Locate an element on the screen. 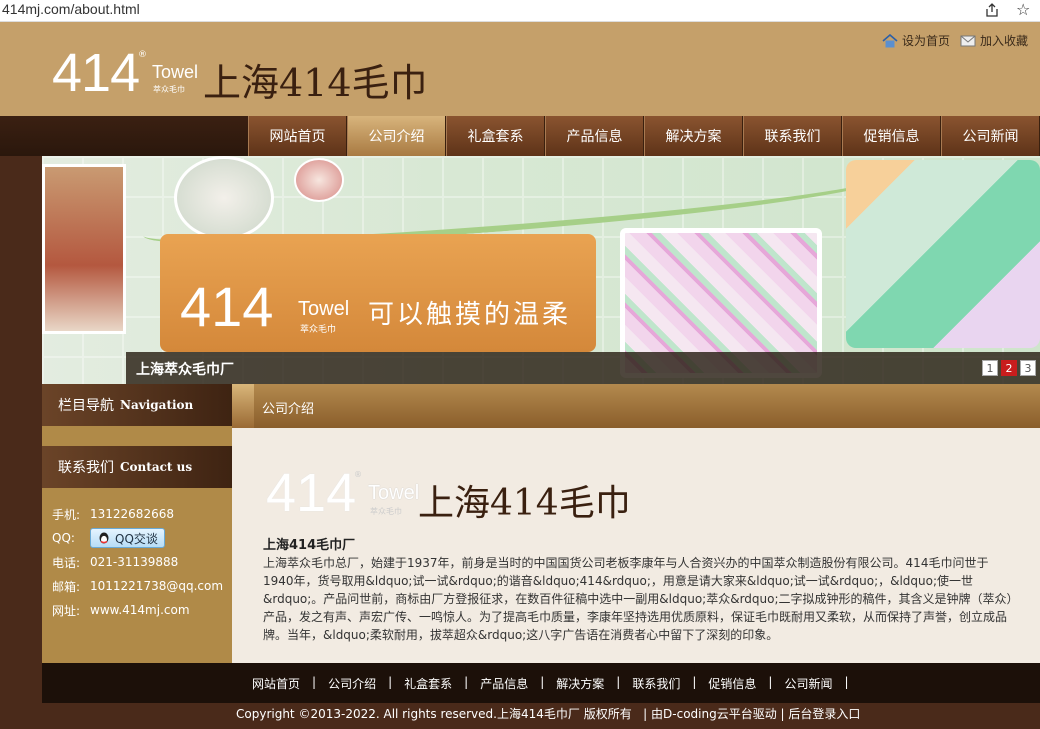 The width and height of the screenshot is (1040, 729). logo-subtext: 萃众毛巾 is located at coordinates (169, 89).